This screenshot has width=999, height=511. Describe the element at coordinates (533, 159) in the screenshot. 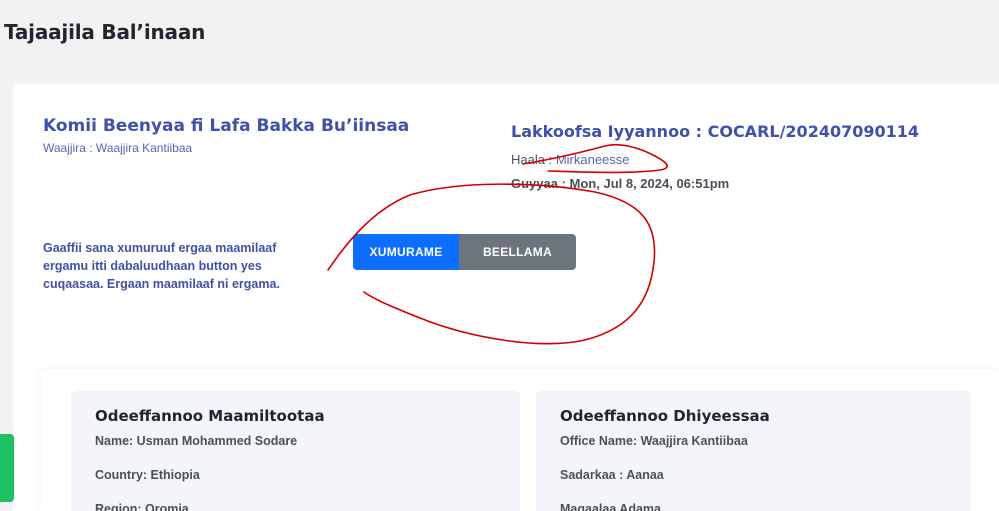

I see `status-label: Haala :` at that location.